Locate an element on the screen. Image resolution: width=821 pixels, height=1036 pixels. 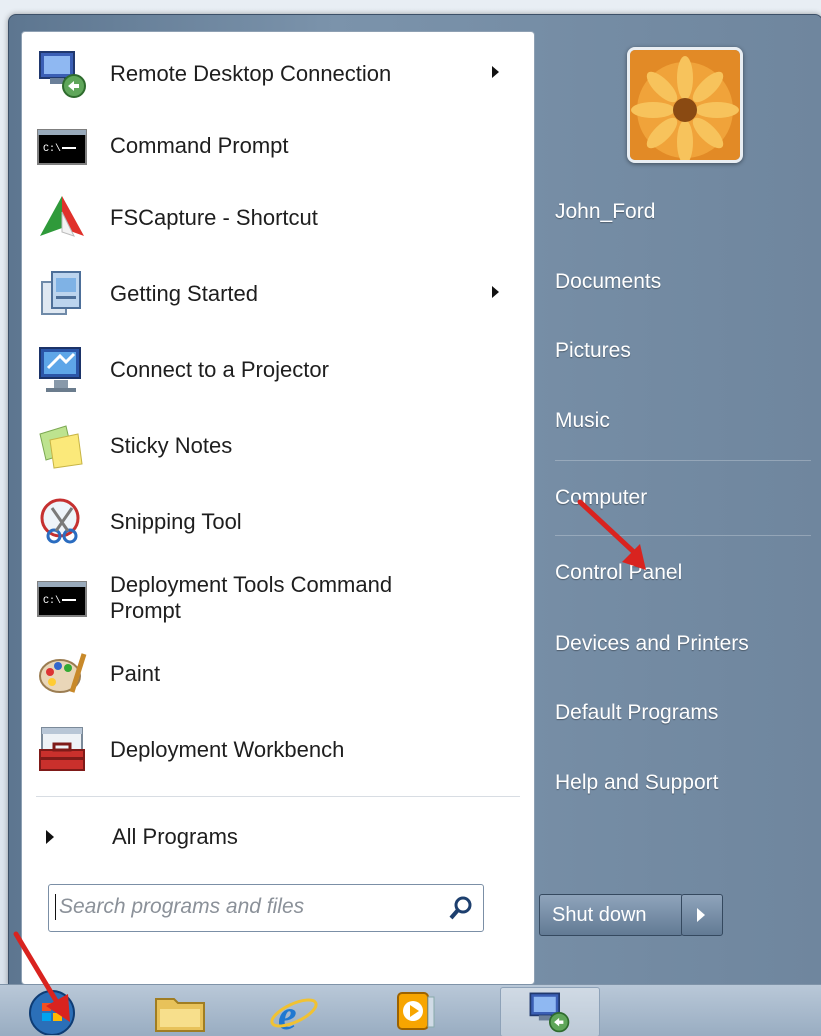
shutdown-button: Shut down is located at coordinates (611, 915).